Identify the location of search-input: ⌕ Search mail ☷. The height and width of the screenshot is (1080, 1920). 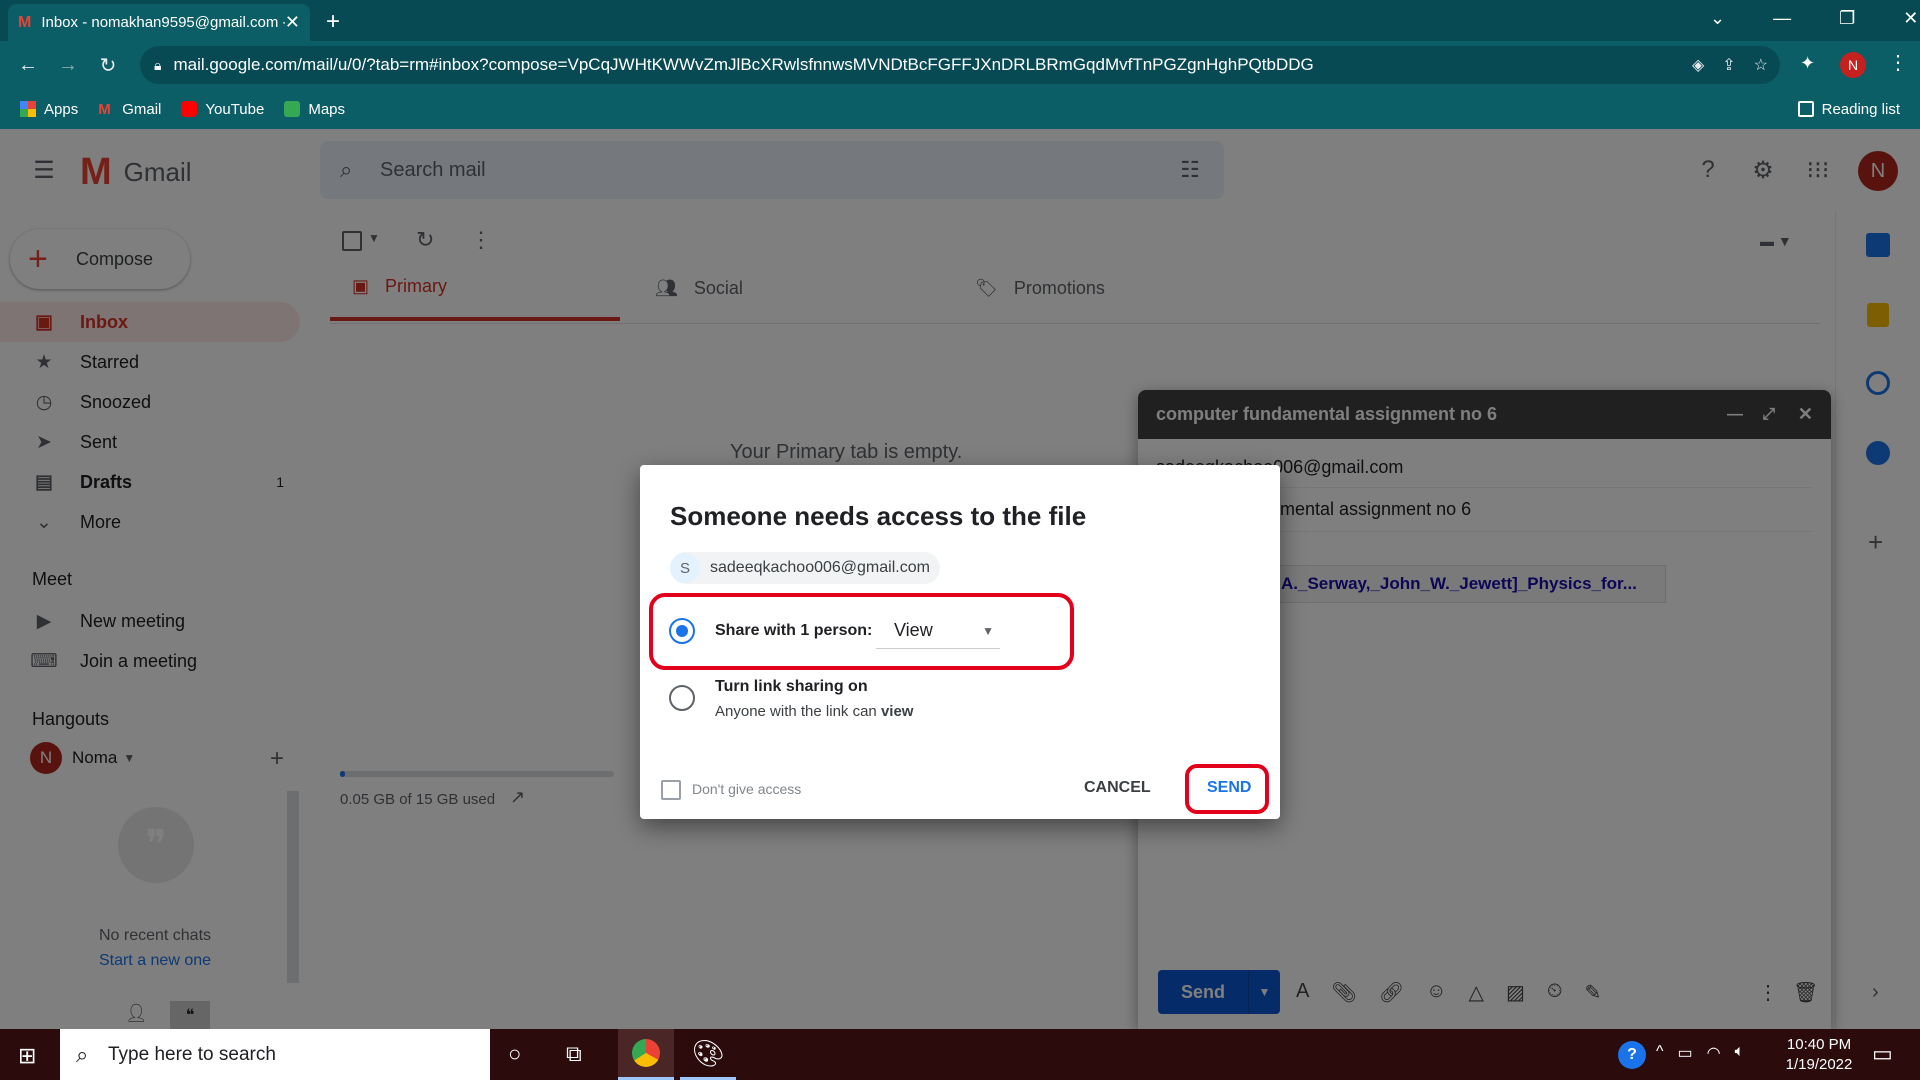
(772, 170).